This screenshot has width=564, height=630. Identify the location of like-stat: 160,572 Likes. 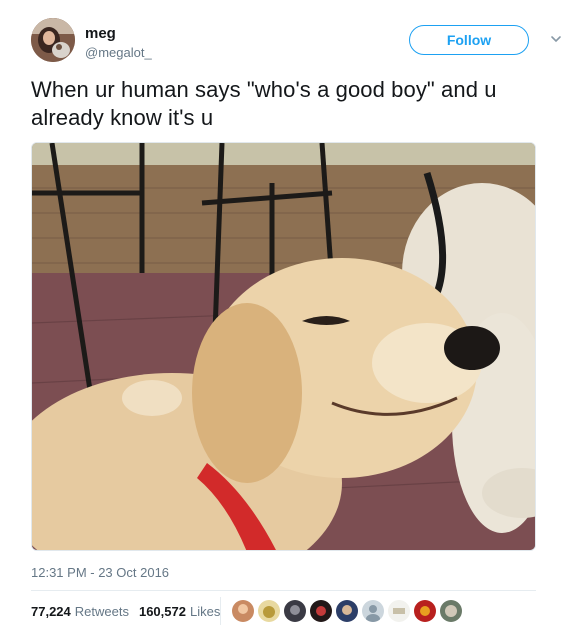
(179, 611).